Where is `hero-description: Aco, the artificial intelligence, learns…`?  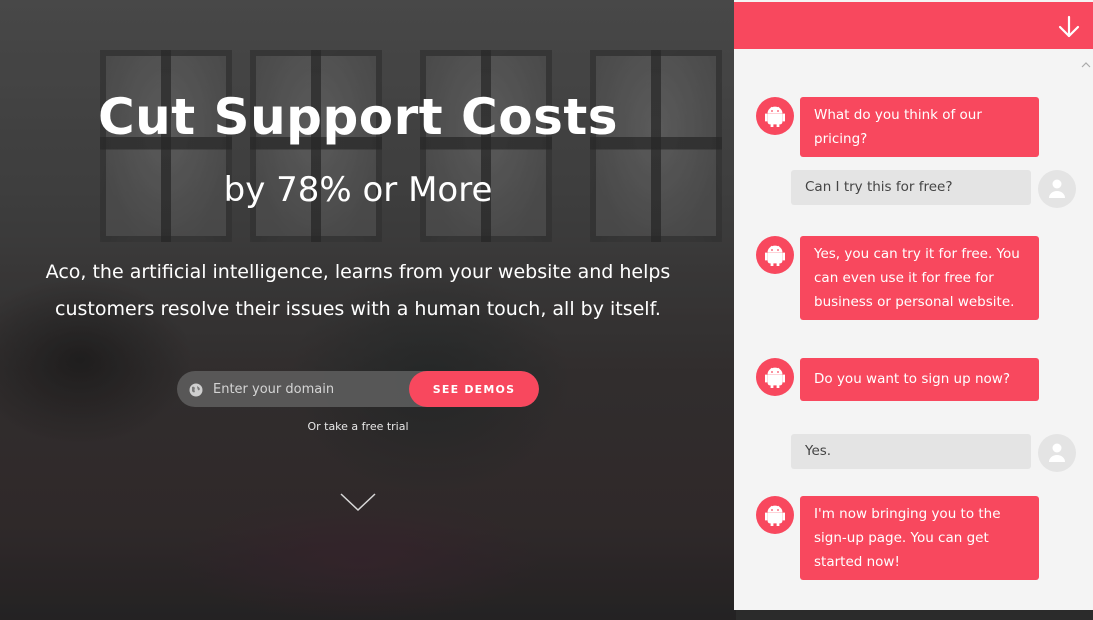
hero-description: Aco, the artificial intelligence, learns… is located at coordinates (358, 290).